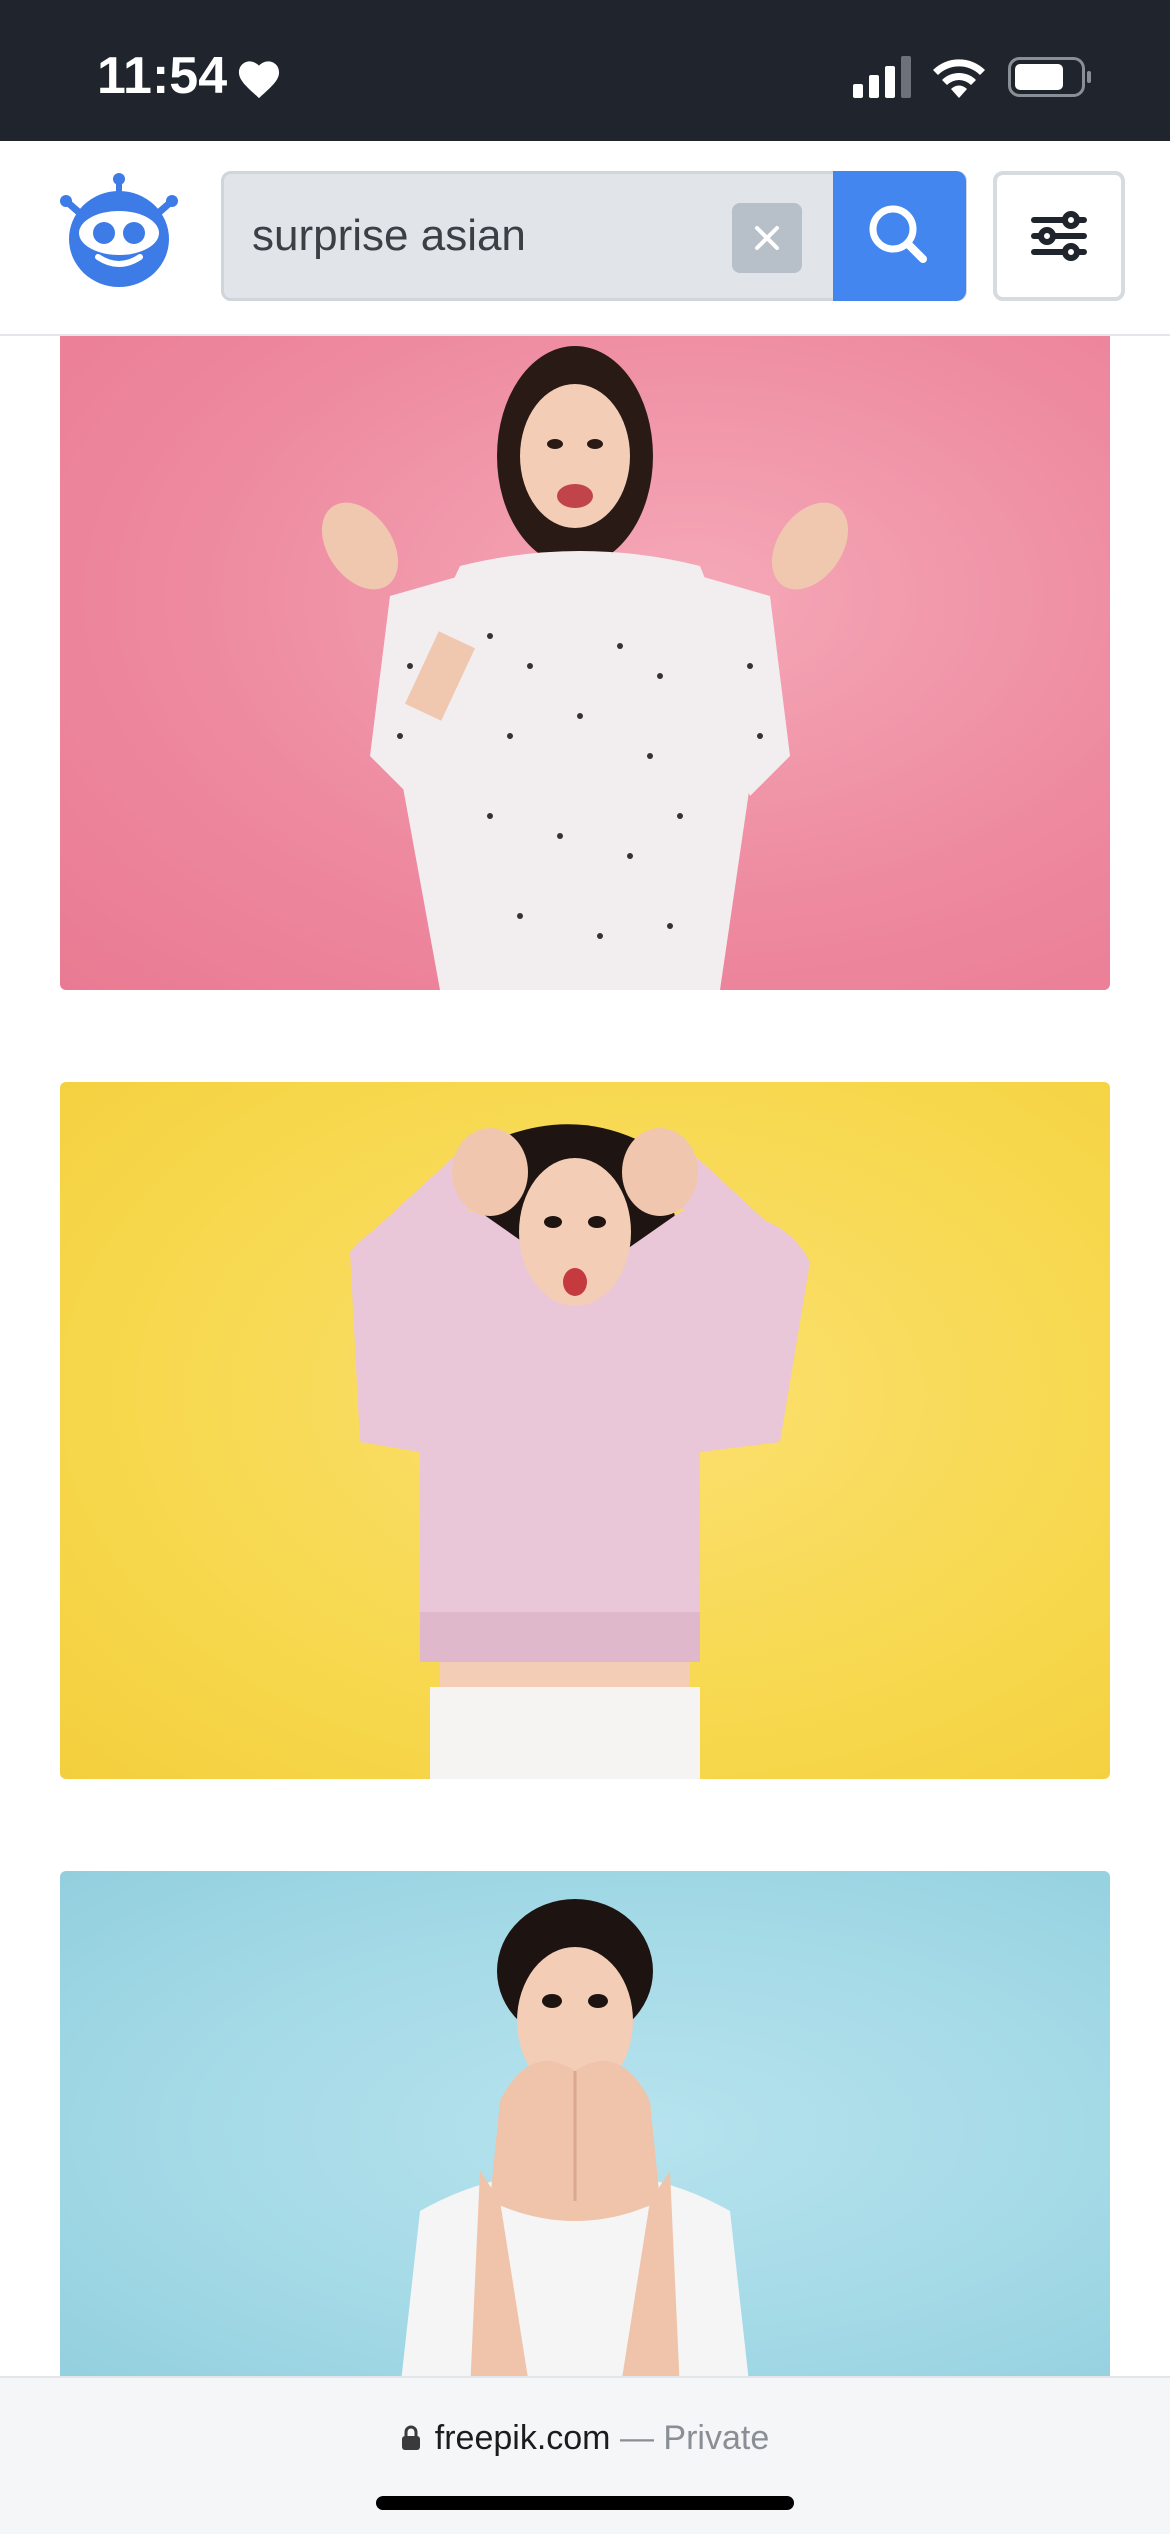 Image resolution: width=1170 pixels, height=2534 pixels. Describe the element at coordinates (522, 2438) in the screenshot. I see `url-domain: freepik.com` at that location.